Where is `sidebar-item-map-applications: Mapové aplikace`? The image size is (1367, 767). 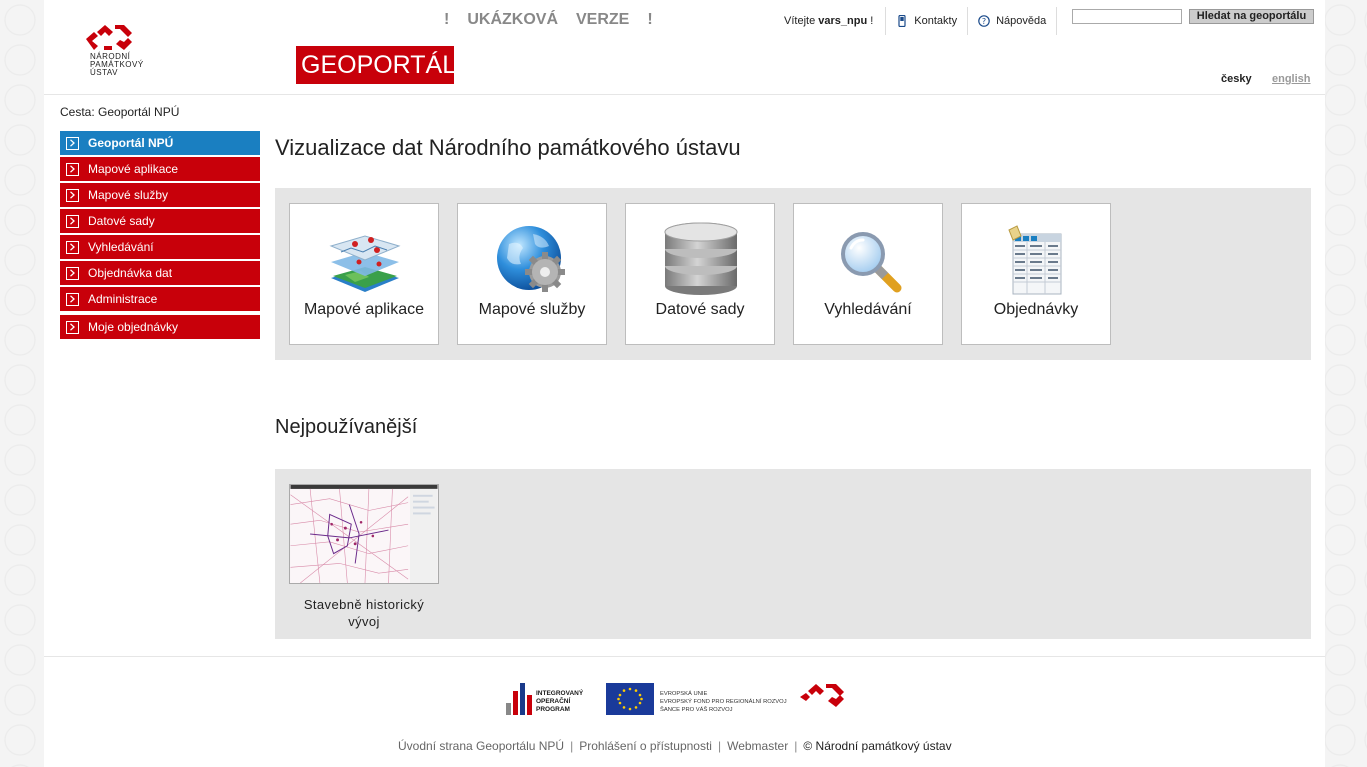
sidebar-item-map-applications: Mapové aplikace is located at coordinates (160, 169).